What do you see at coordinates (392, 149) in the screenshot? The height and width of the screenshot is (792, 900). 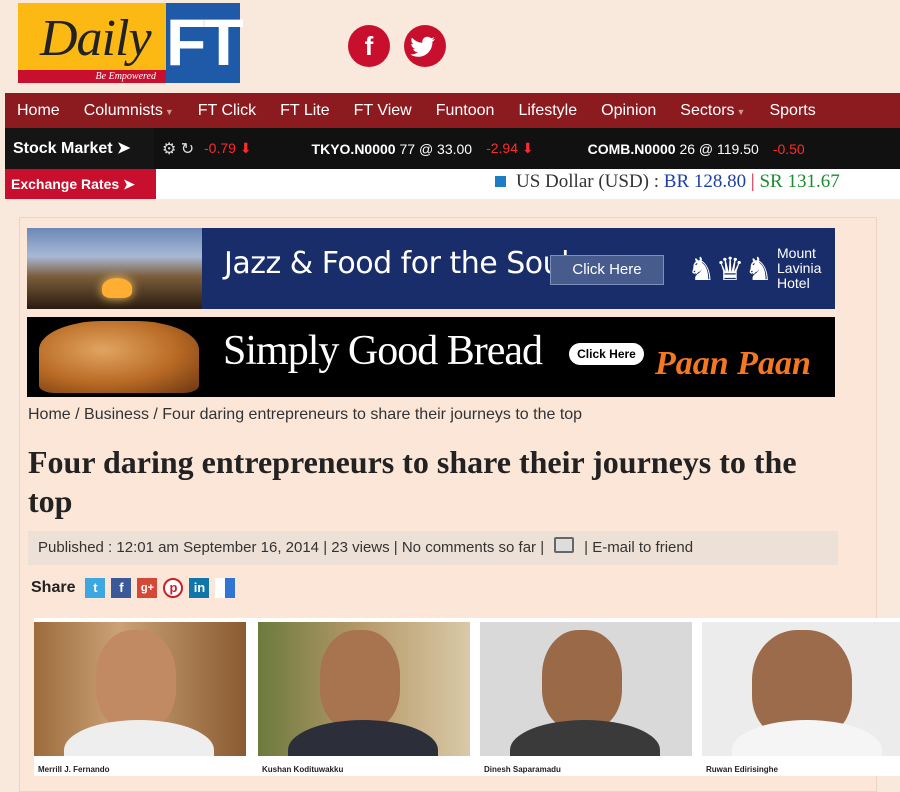 I see `ticker-item: TKYO.N0000 77 @ 33.00` at bounding box center [392, 149].